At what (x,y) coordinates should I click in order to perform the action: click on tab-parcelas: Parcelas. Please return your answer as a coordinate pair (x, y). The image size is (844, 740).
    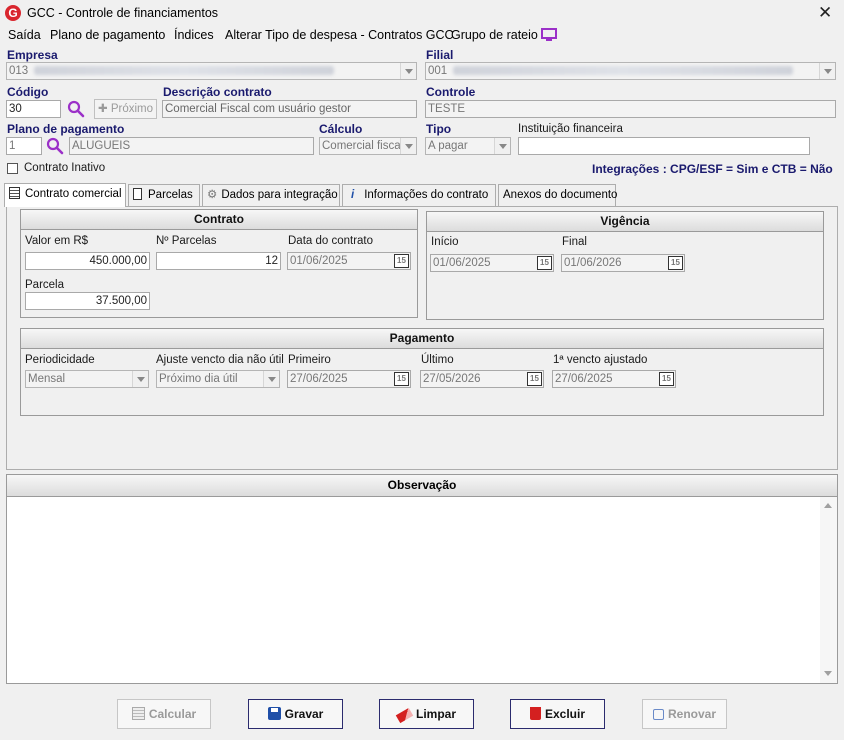
    Looking at the image, I should click on (164, 195).